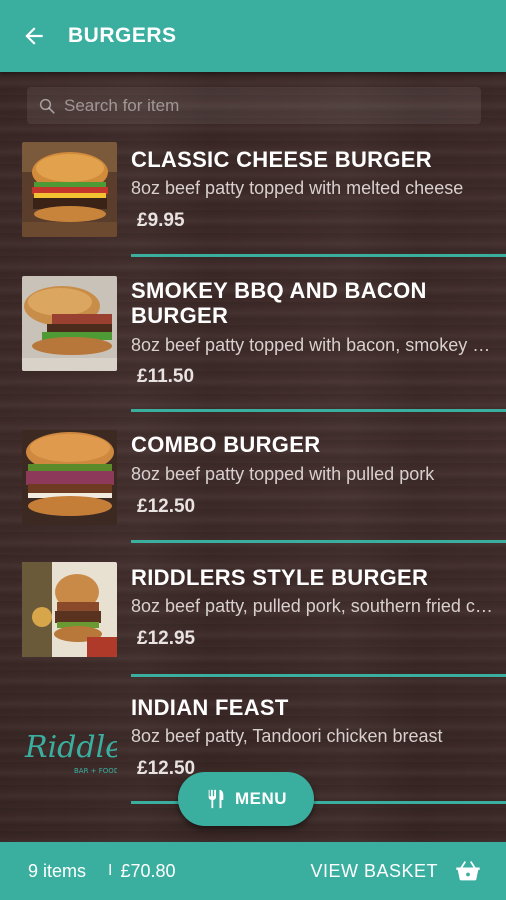 This screenshot has height=900, width=506. What do you see at coordinates (468, 871) in the screenshot?
I see `basket-icon` at bounding box center [468, 871].